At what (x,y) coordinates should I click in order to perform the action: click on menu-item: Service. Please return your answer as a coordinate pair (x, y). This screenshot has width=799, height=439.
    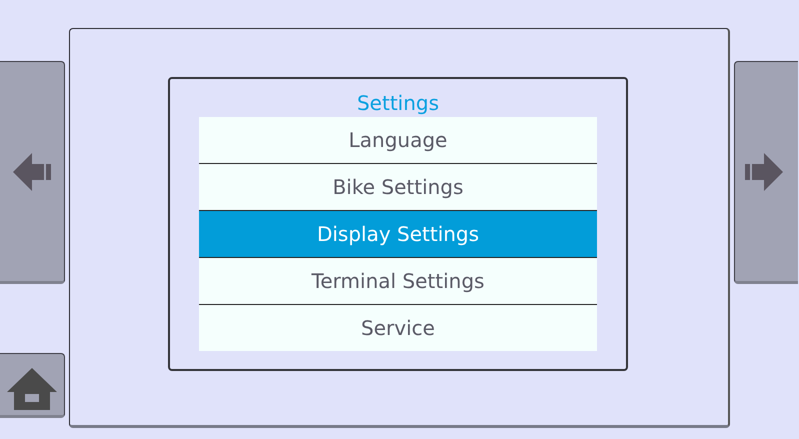
    Looking at the image, I should click on (398, 328).